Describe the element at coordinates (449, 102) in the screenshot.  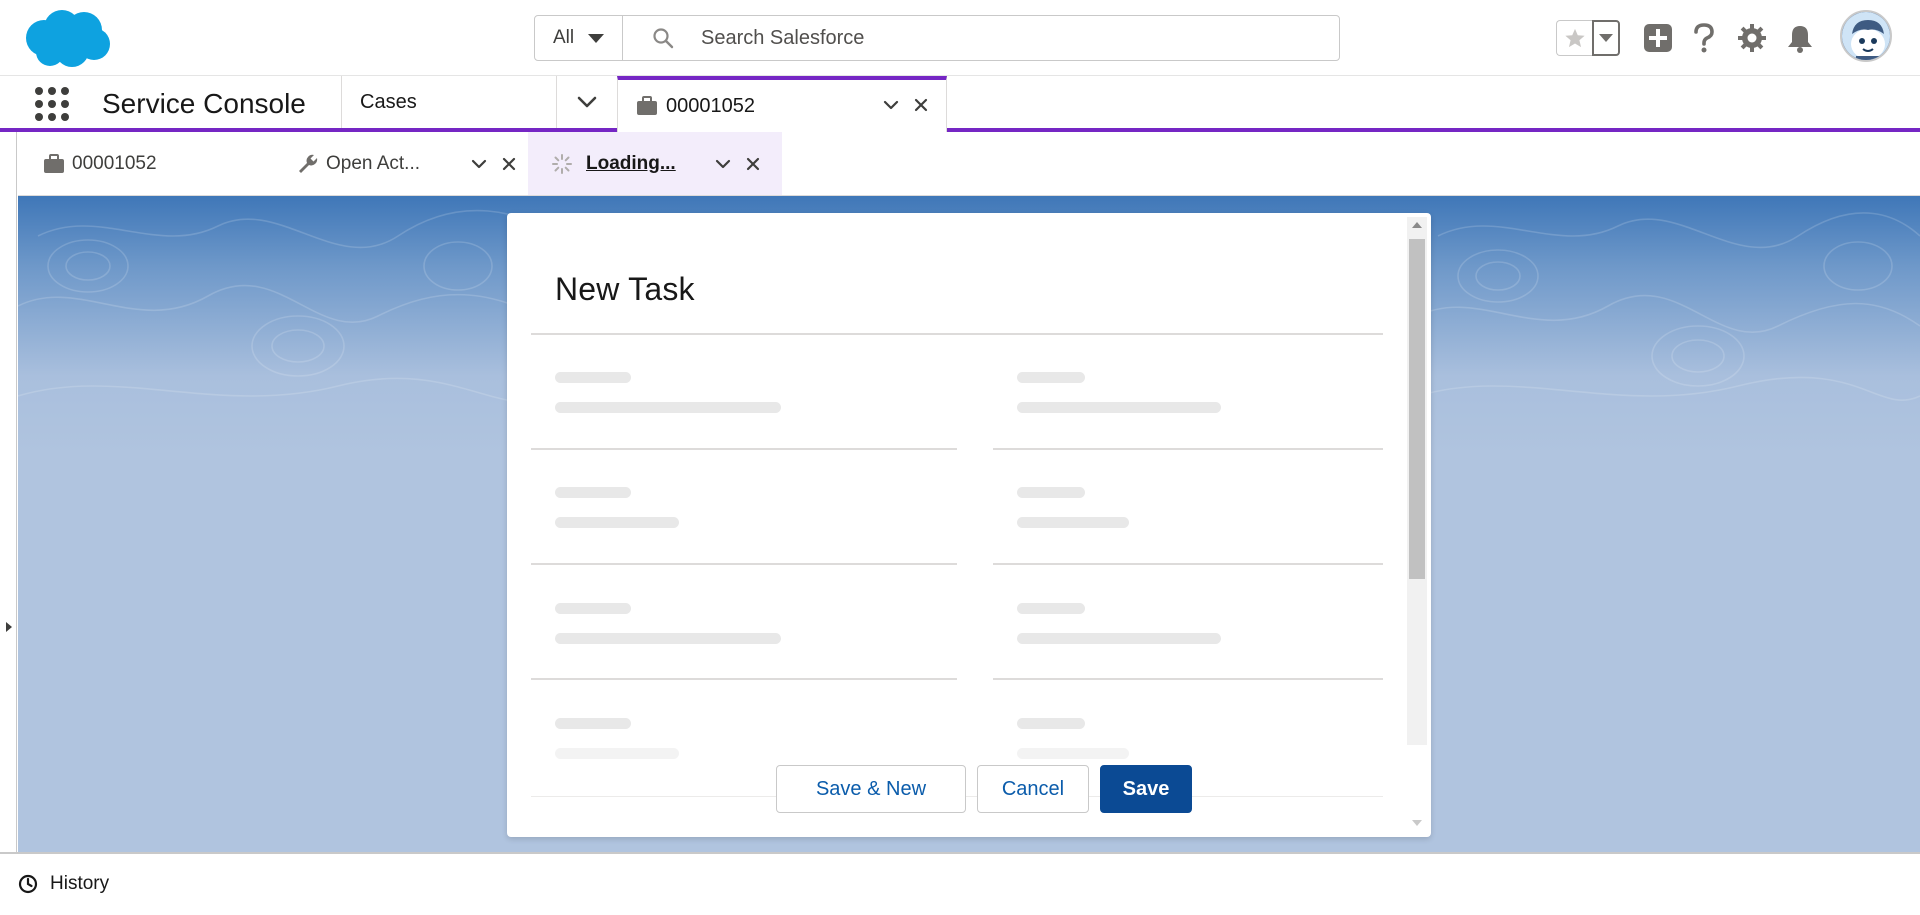
I see `nav-item-cases: Cases` at that location.